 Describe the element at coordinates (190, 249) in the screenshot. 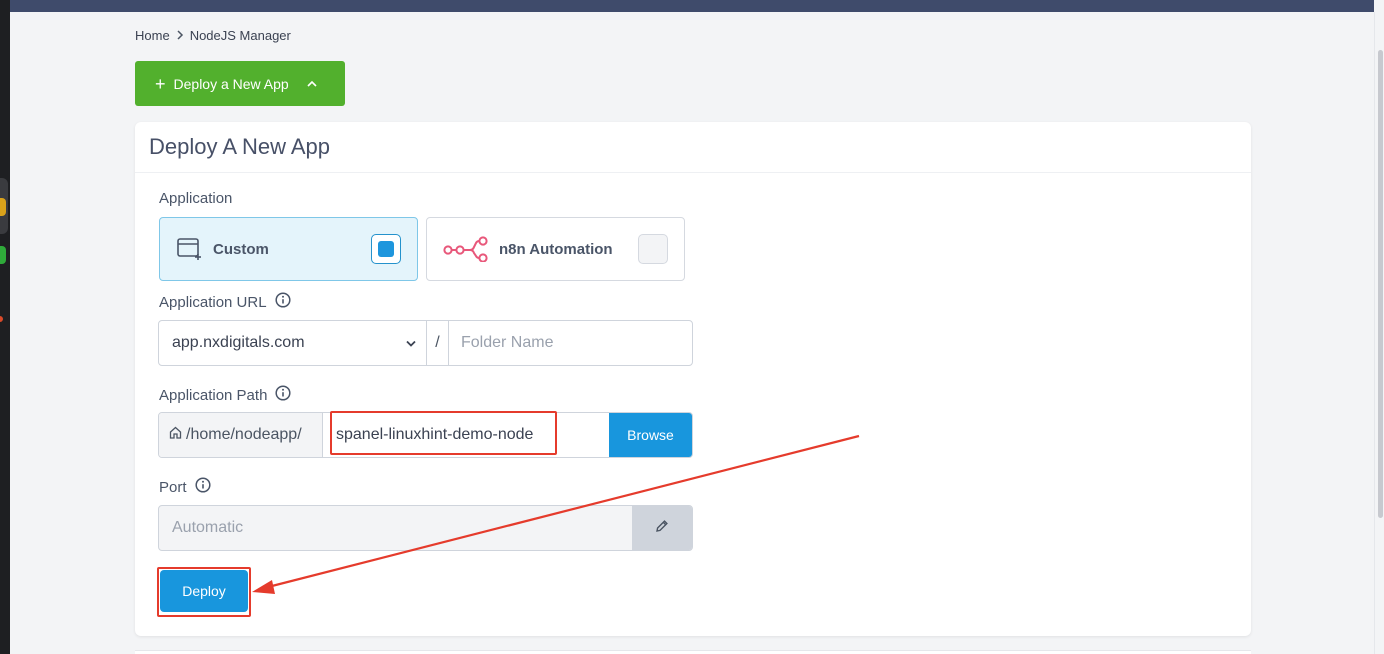

I see `window-add-icon` at that location.